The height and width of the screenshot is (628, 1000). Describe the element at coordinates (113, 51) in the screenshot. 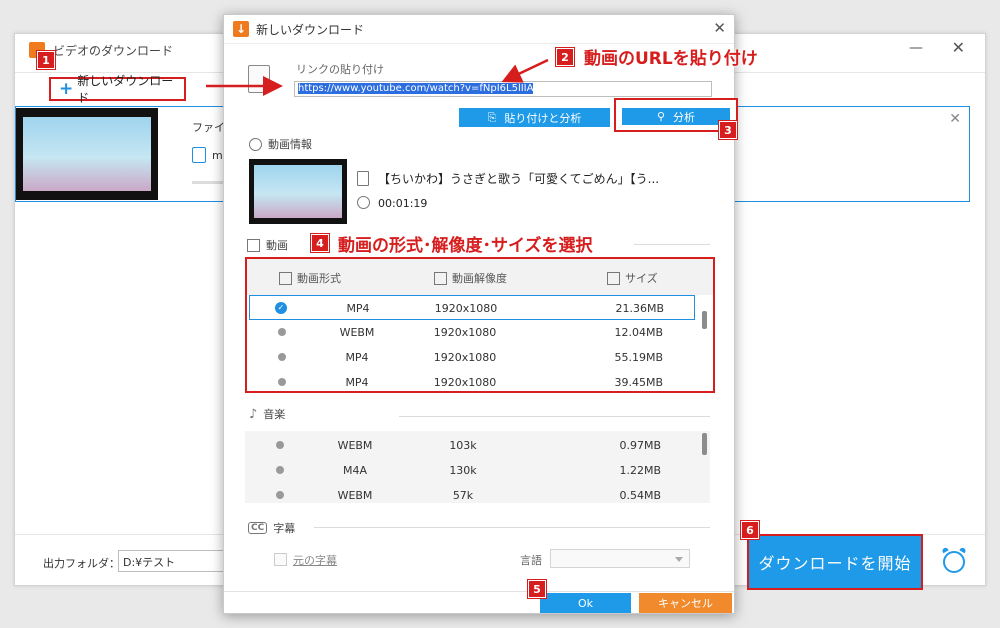

I see `window-title: ビデオのダウンロード` at that location.